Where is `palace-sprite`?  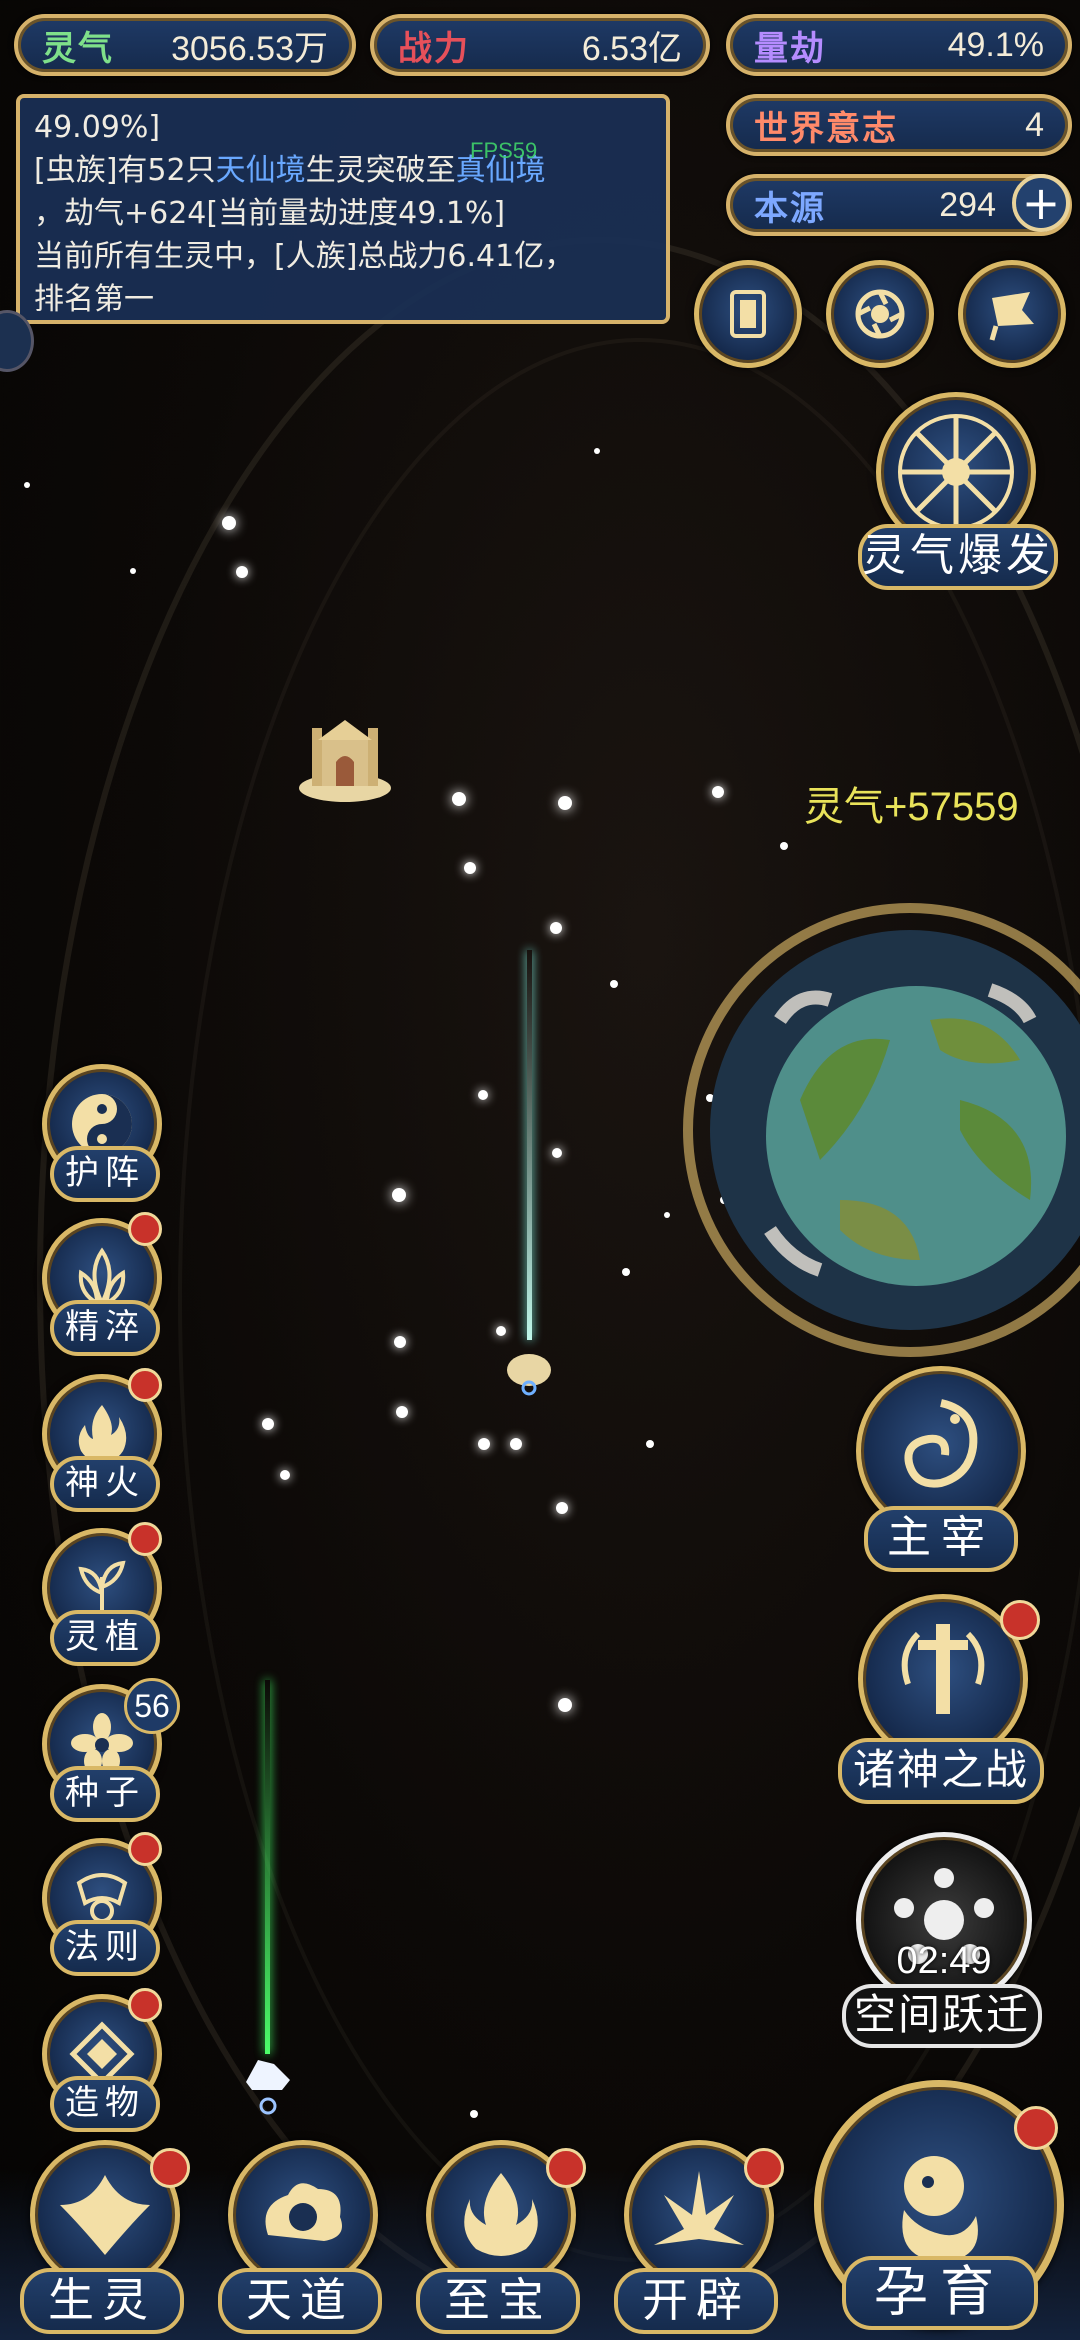
palace-sprite is located at coordinates (345, 758).